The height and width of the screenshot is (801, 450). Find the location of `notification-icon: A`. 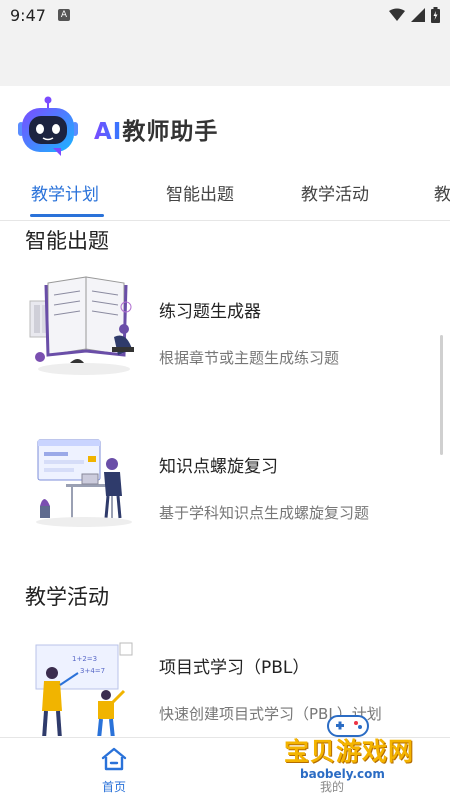

notification-icon: A is located at coordinates (64, 15).